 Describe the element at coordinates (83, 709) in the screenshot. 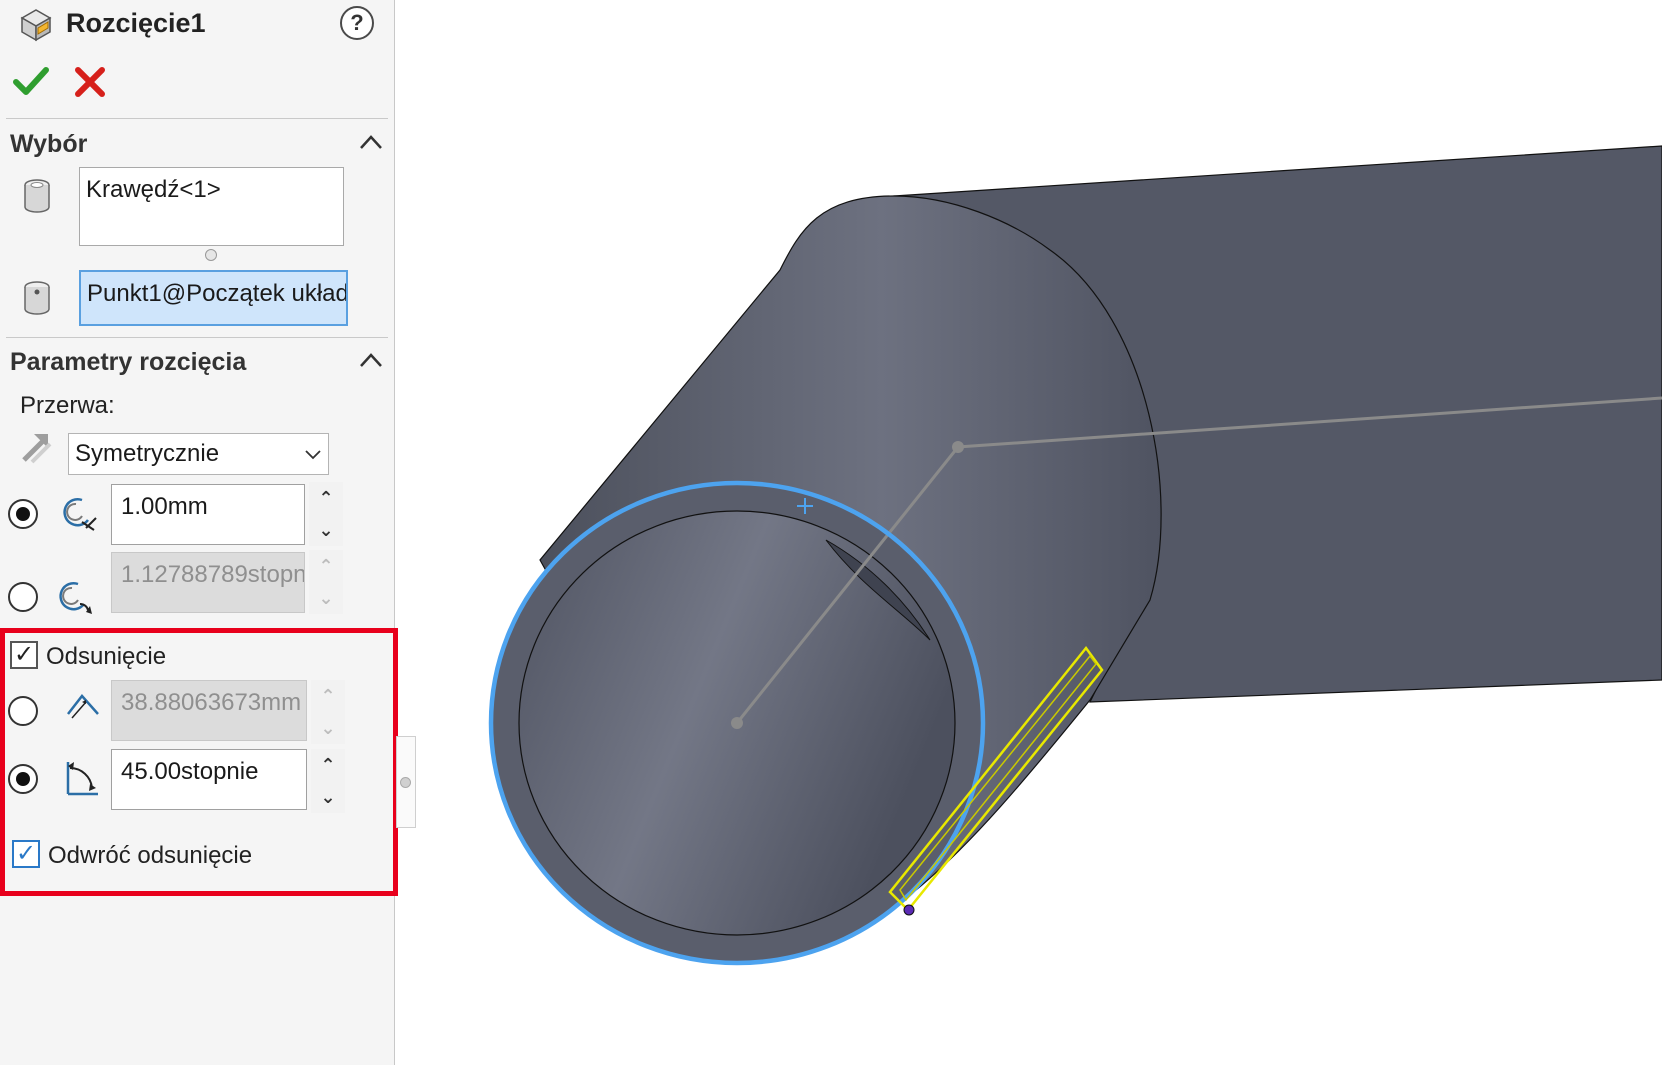

I see `offset-distance-icon` at that location.